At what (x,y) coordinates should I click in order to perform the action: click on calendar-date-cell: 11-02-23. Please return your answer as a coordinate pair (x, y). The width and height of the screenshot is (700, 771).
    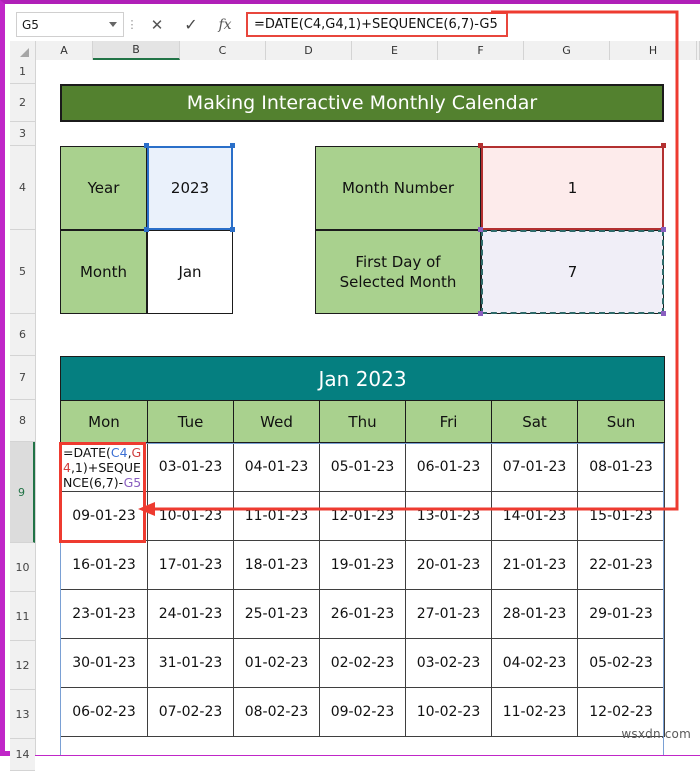
    Looking at the image, I should click on (534, 712).